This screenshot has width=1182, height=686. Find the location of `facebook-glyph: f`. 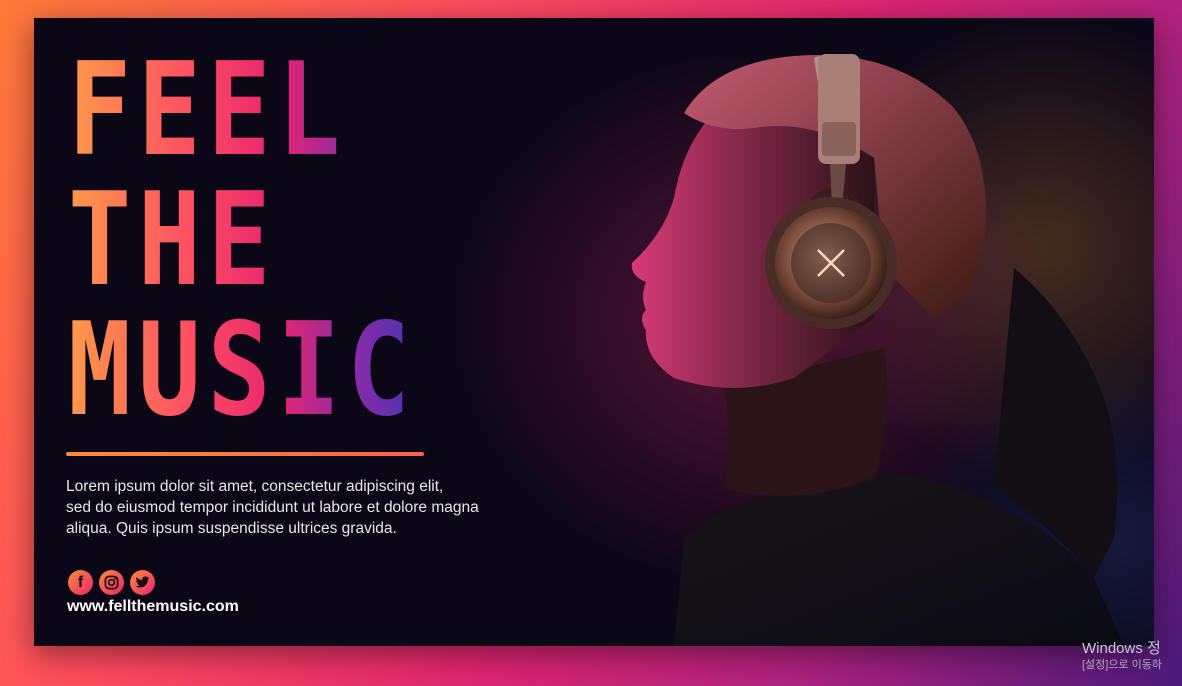

facebook-glyph: f is located at coordinates (80, 582).